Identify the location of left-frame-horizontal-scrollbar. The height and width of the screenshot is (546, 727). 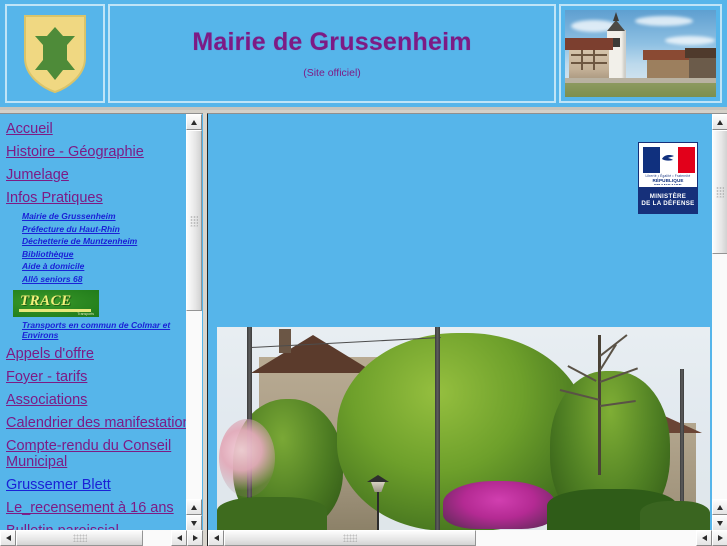
(101, 538).